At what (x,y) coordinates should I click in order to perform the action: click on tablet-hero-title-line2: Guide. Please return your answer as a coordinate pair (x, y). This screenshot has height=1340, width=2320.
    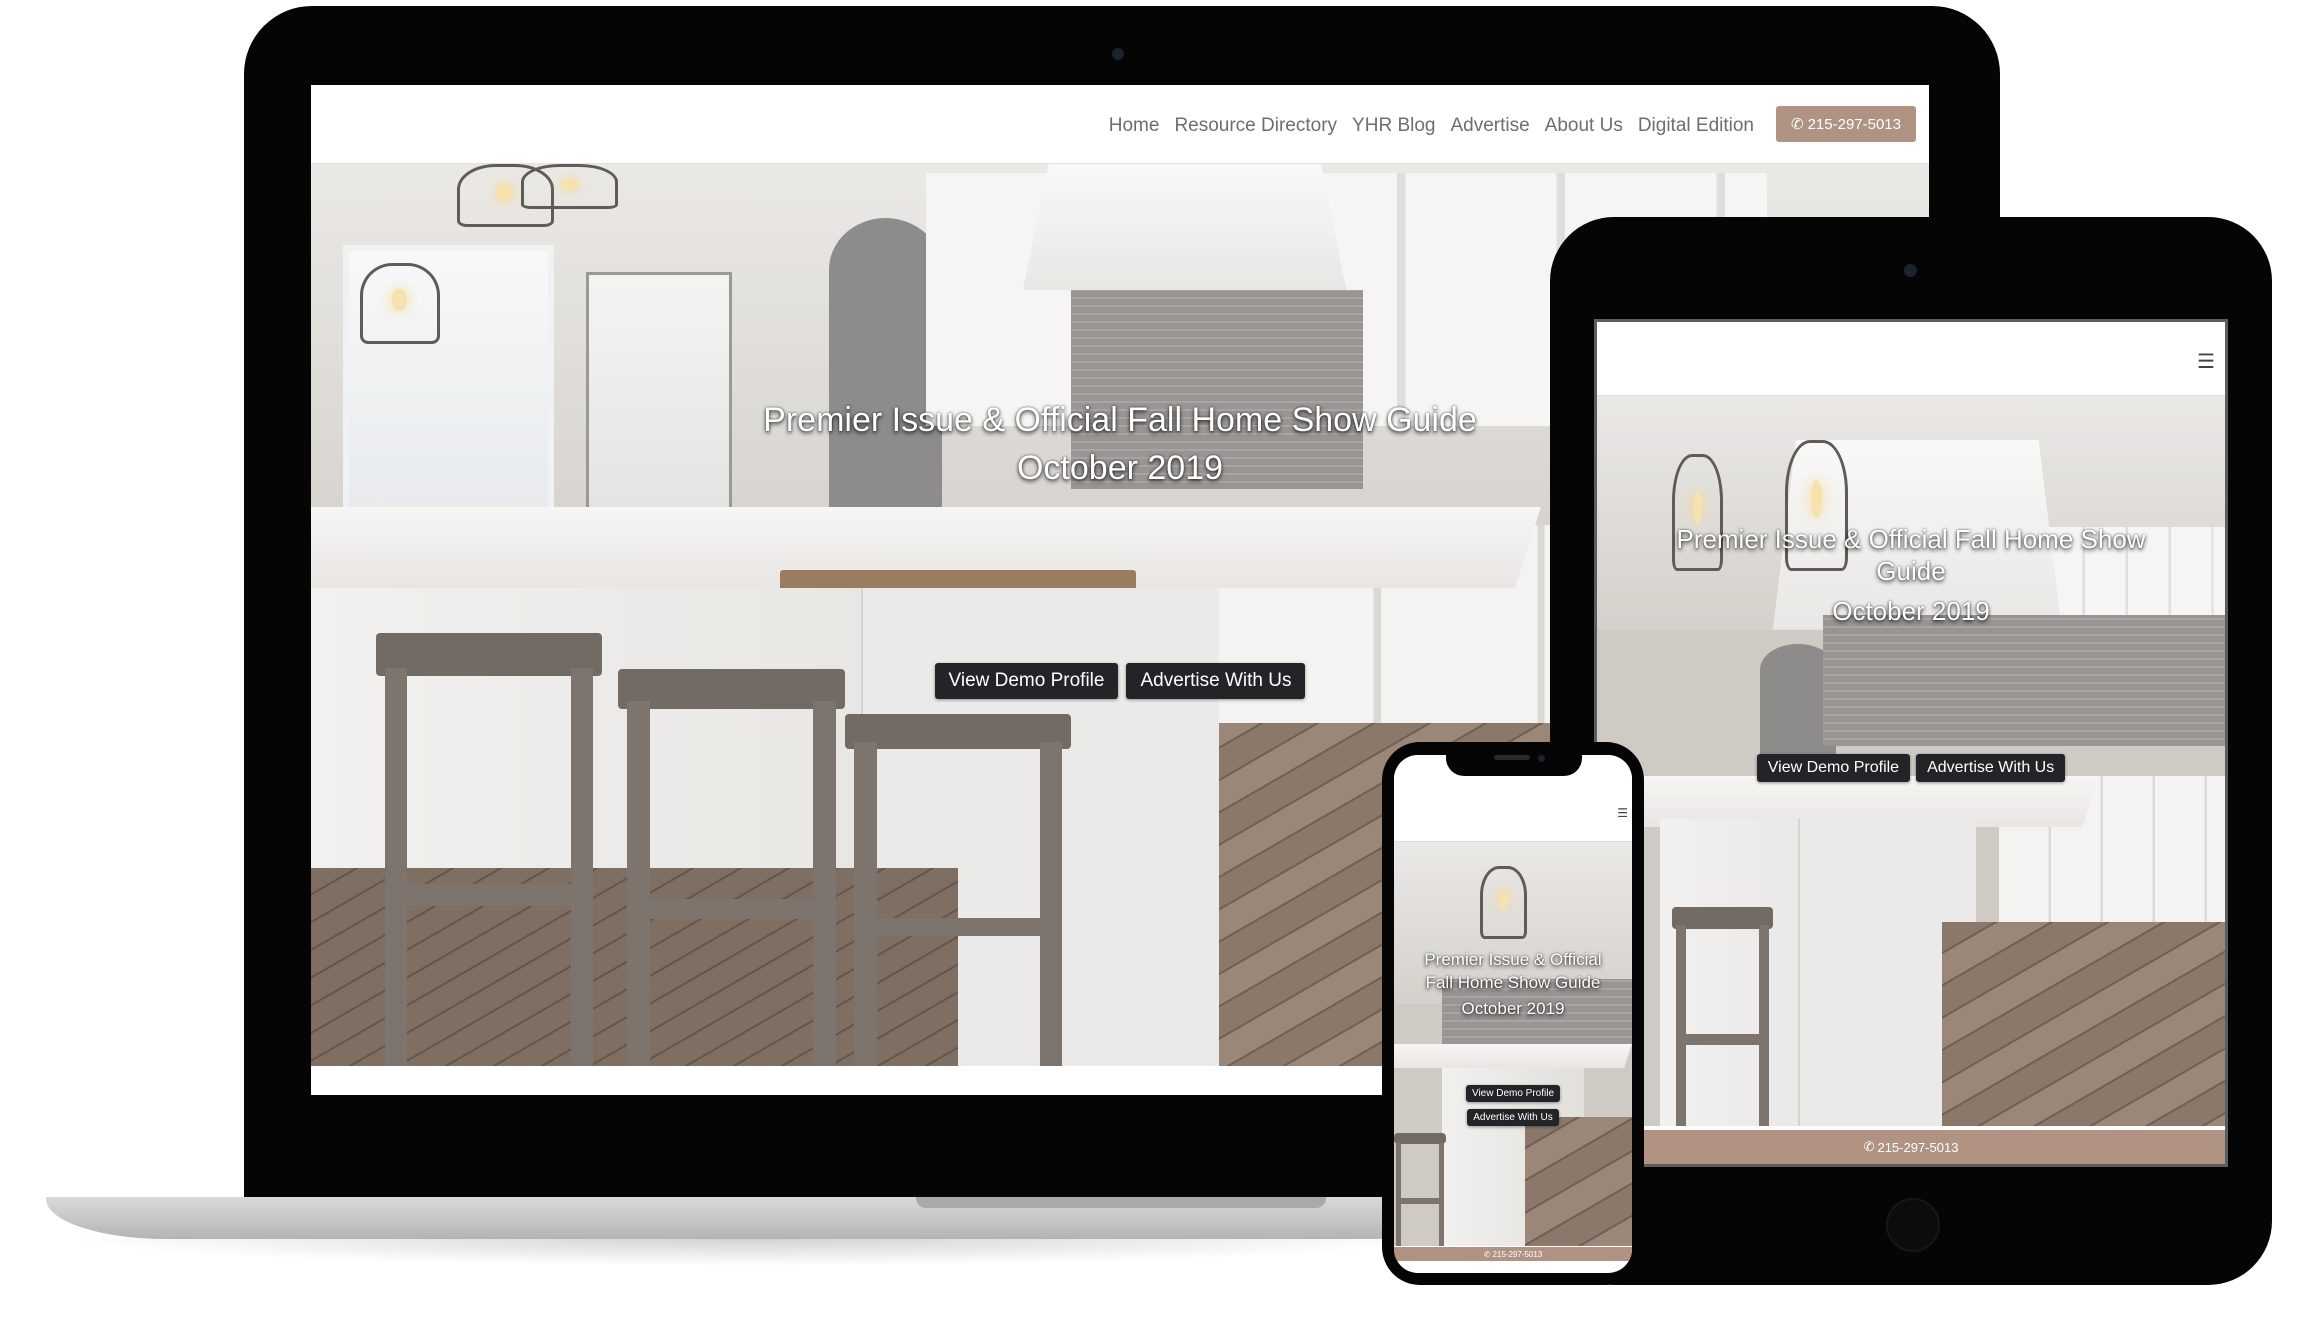
    Looking at the image, I should click on (1911, 571).